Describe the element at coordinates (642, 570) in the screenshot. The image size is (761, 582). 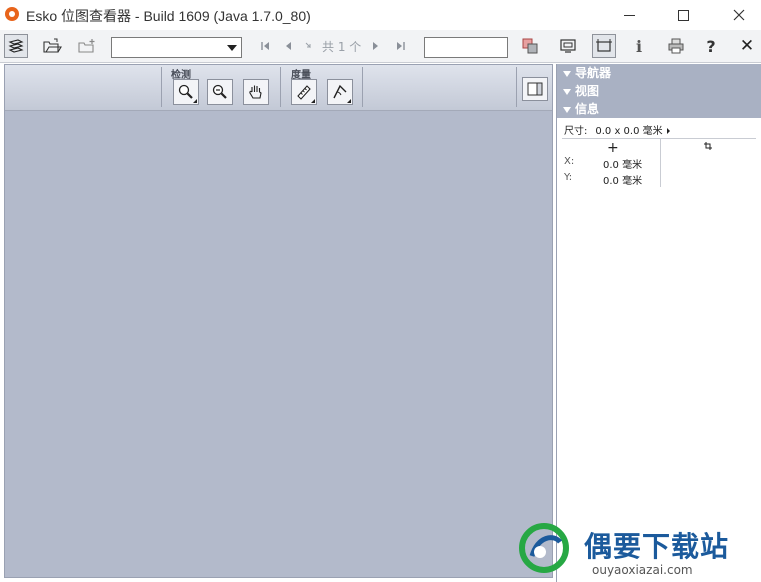
I see `watermark-url: ouyaoxiazai.com` at that location.